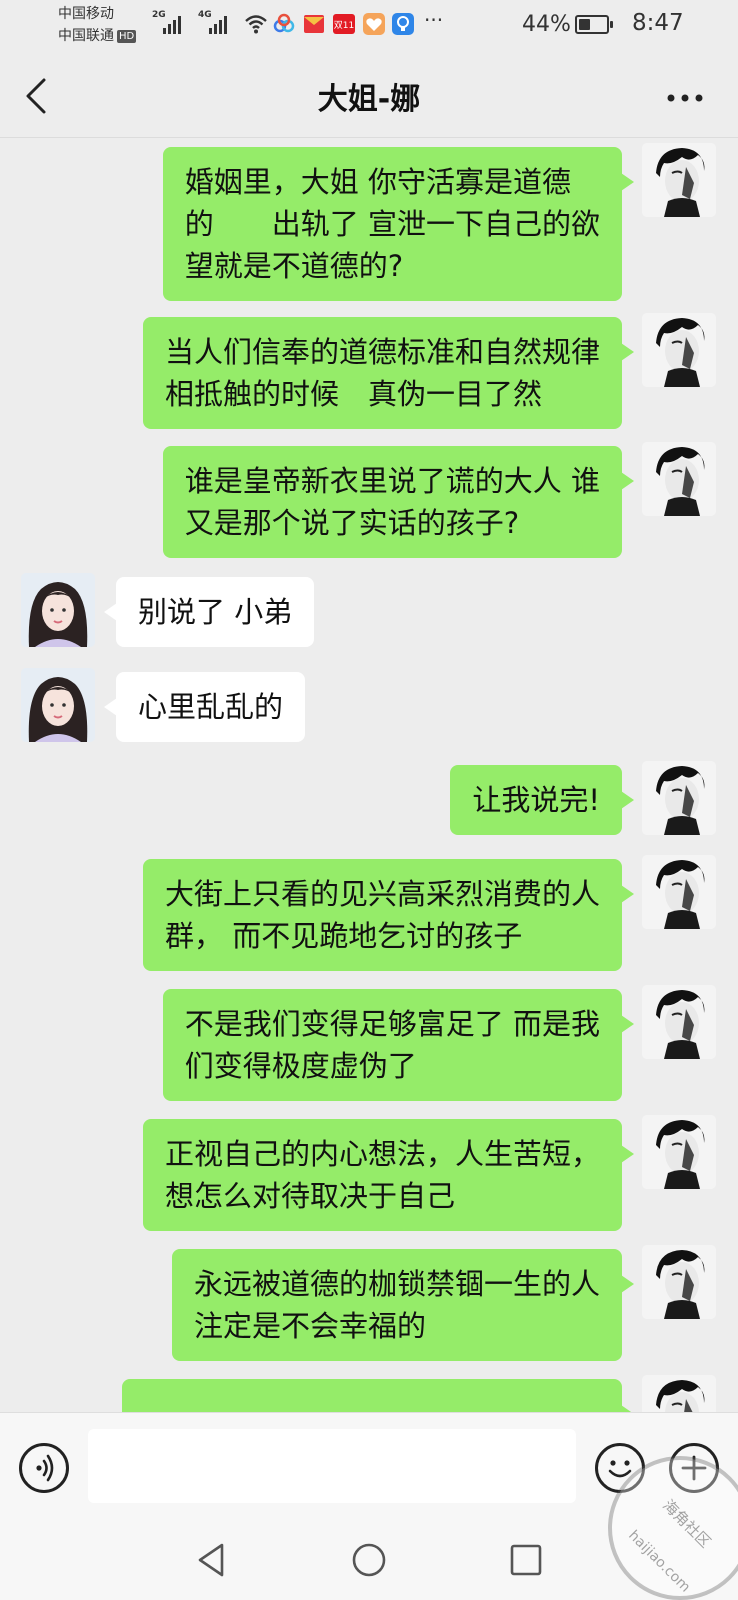 This screenshot has height=1600, width=738. I want to click on message-bubble: 婚姻里，大姐 你守活寡是道德 的 出轨了 宣泄一下自己的欲 望就是不道德的?, so click(398, 224).